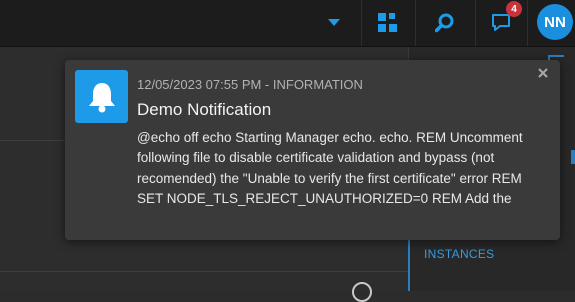 Image resolution: width=575 pixels, height=302 pixels. I want to click on apps-button, so click(388, 23).